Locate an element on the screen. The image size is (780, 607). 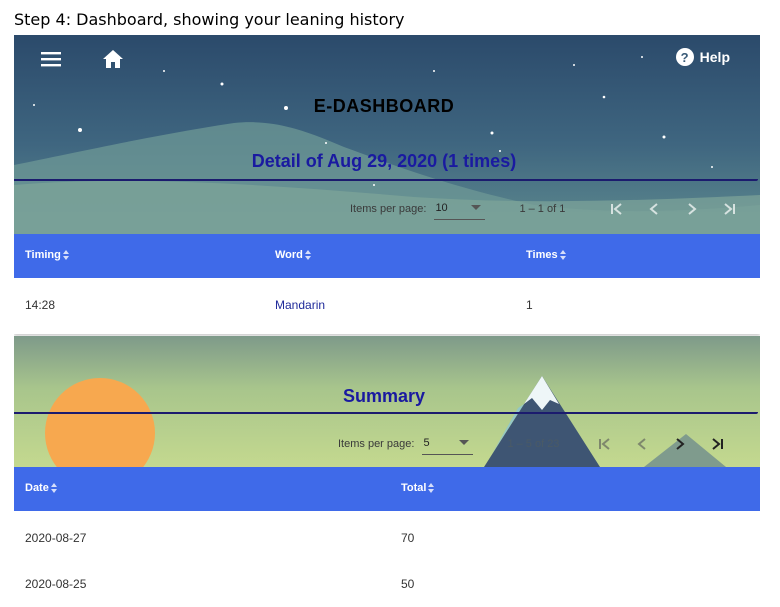
word-link: Mandarin is located at coordinates (300, 305).